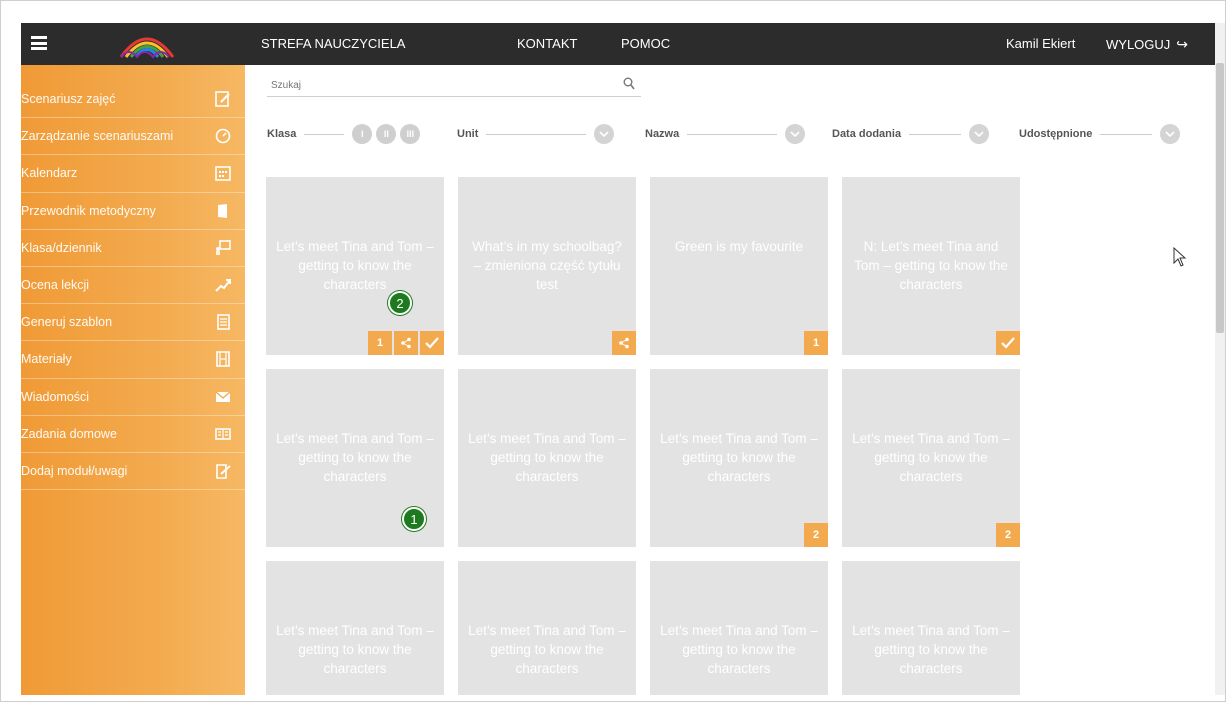 This screenshot has height=702, width=1226. I want to click on filter-data-label: Data dodania, so click(867, 134).